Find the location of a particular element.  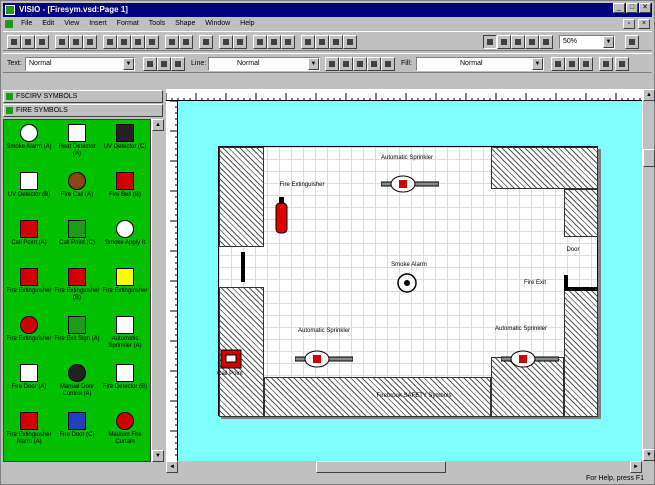

format-painter-icon is located at coordinates (152, 42).